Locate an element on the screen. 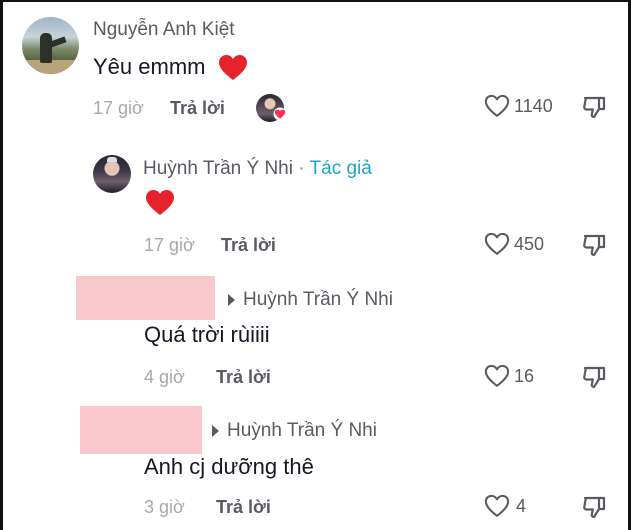  reply-avatar is located at coordinates (112, 174).